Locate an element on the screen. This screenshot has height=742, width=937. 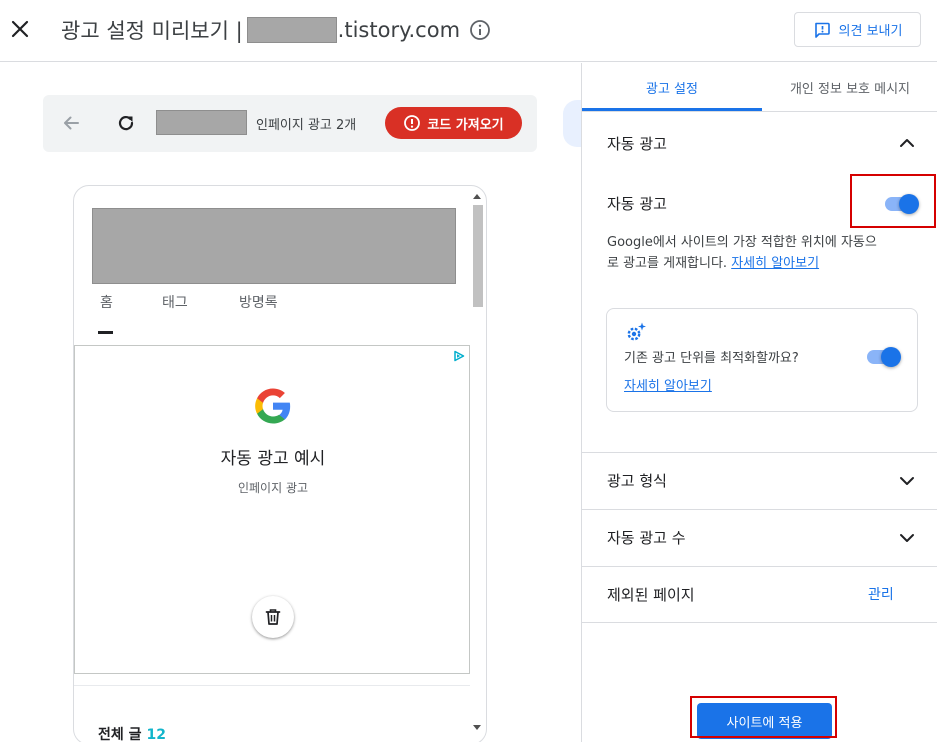
tab-ad-settings: 광고 설정 is located at coordinates (672, 87).